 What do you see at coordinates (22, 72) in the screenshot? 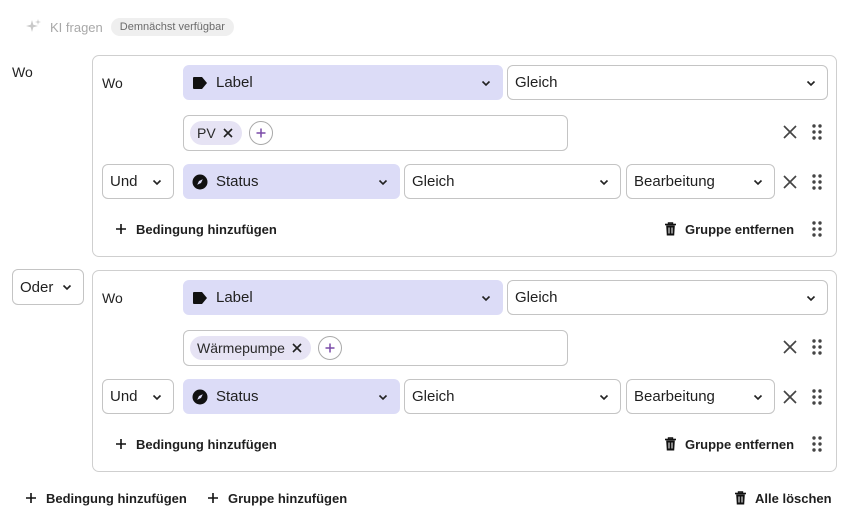
I see `root-where-label: Wo` at bounding box center [22, 72].